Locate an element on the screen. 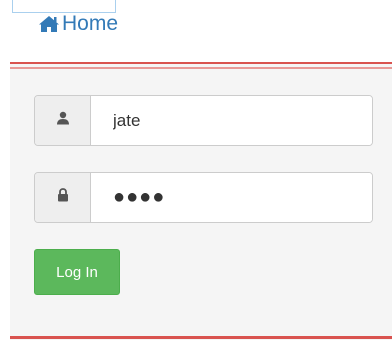 This screenshot has height=345, width=392. login-button: Log In is located at coordinates (77, 272).